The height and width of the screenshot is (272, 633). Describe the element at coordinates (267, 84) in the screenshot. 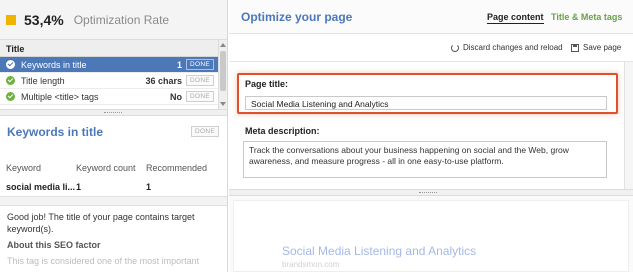

I see `page-title-label: Page title:` at that location.